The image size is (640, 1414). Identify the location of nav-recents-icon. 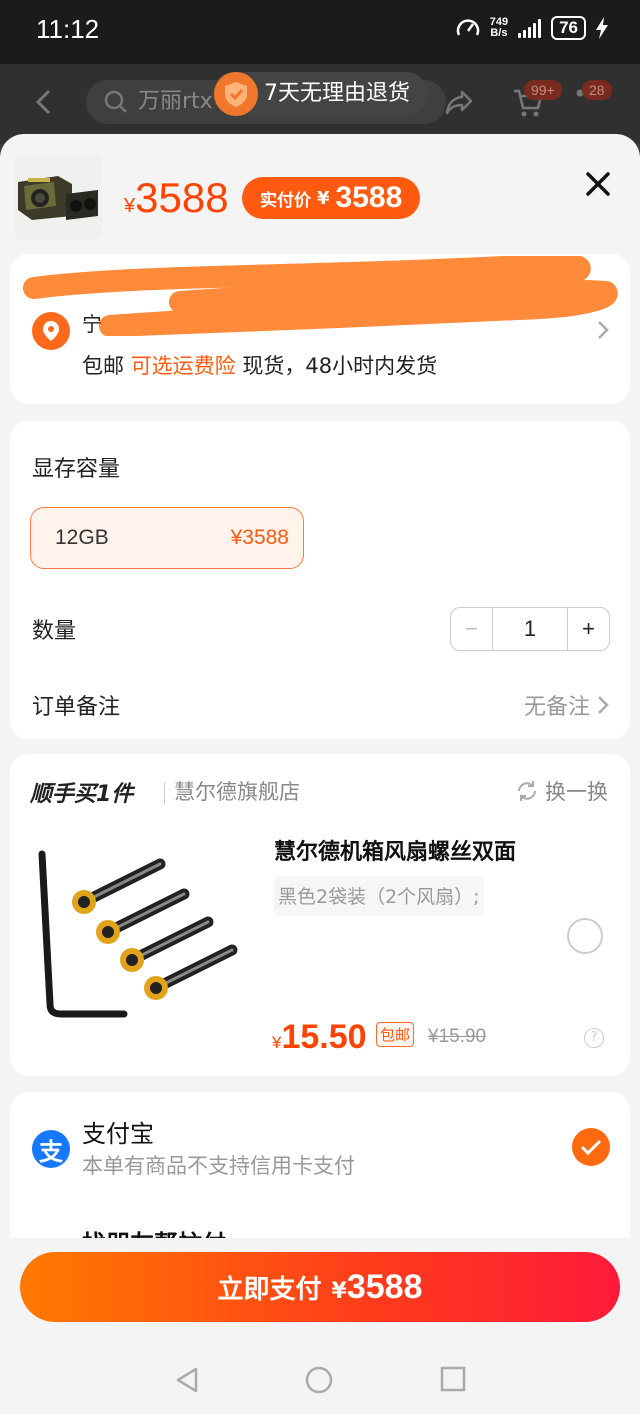
(453, 1379).